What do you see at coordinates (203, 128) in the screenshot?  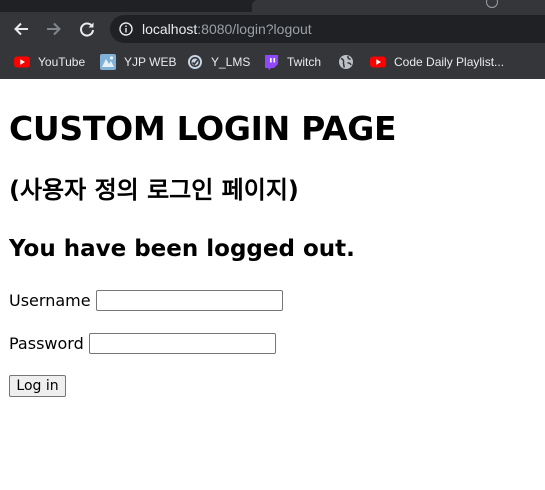 I see `page-title: CUSTOM LOGIN PAGE` at bounding box center [203, 128].